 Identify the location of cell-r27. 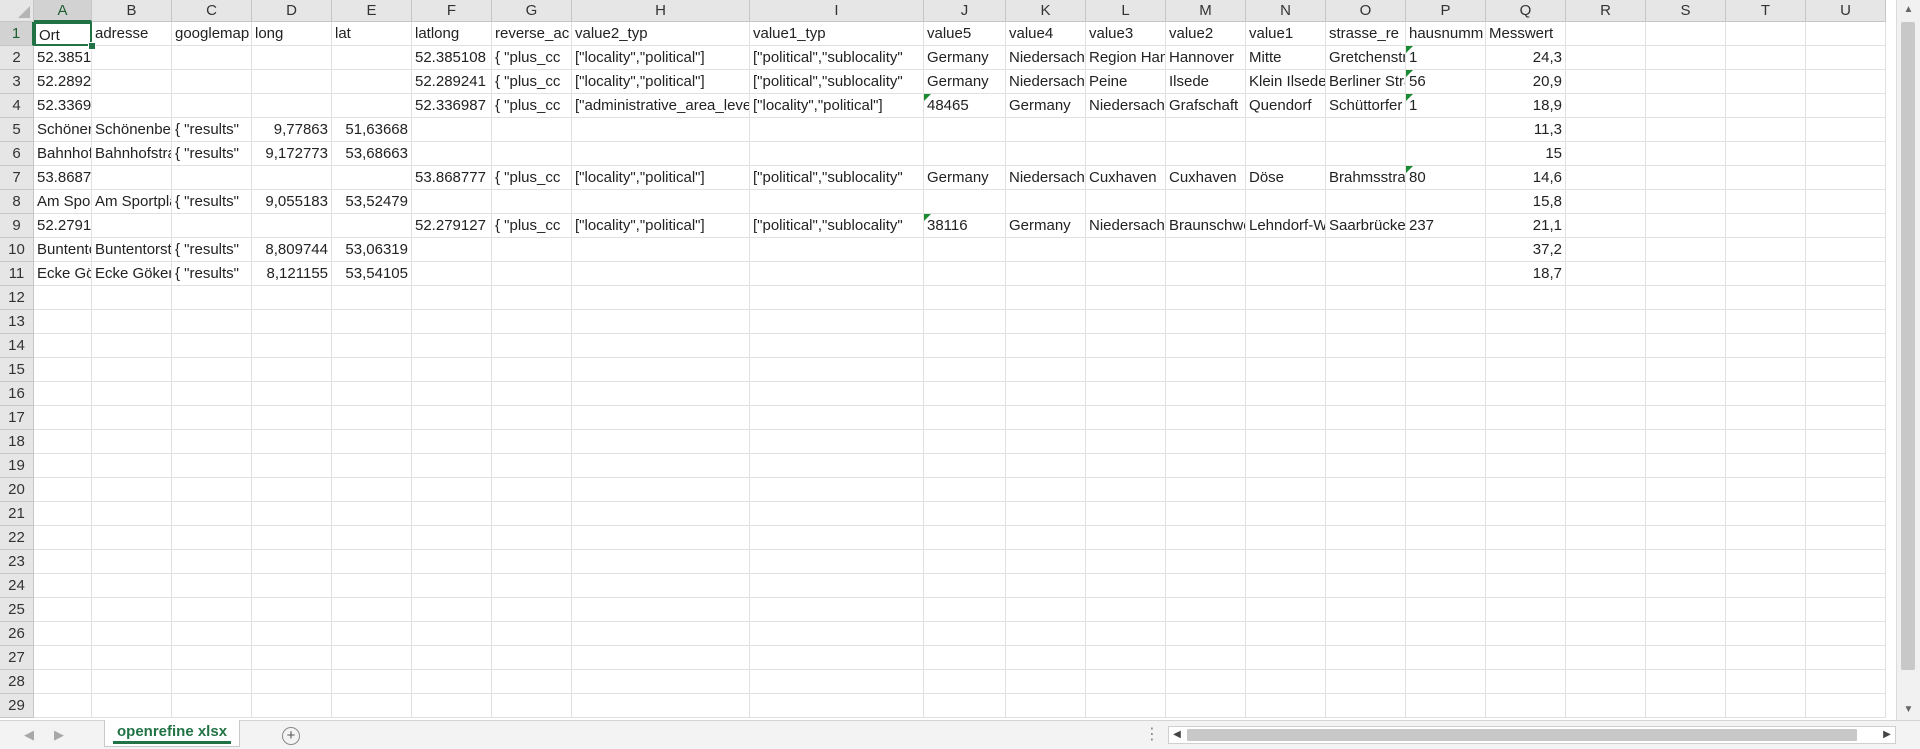
(1606, 658).